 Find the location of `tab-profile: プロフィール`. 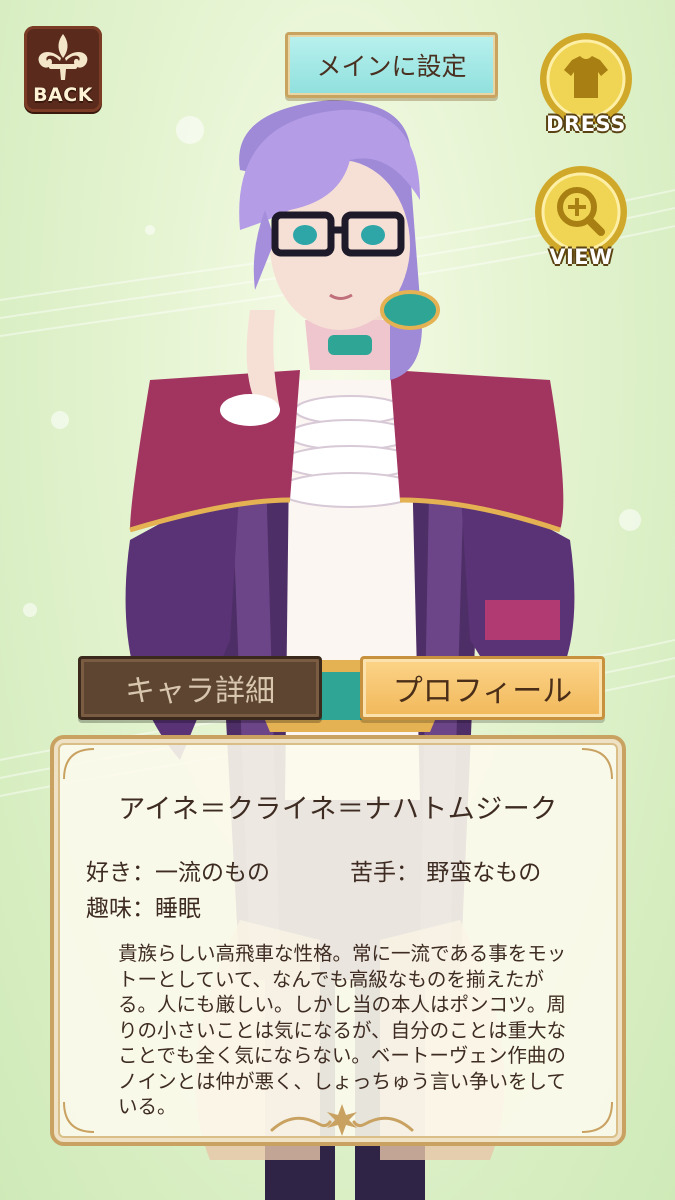

tab-profile: プロフィール is located at coordinates (482, 688).